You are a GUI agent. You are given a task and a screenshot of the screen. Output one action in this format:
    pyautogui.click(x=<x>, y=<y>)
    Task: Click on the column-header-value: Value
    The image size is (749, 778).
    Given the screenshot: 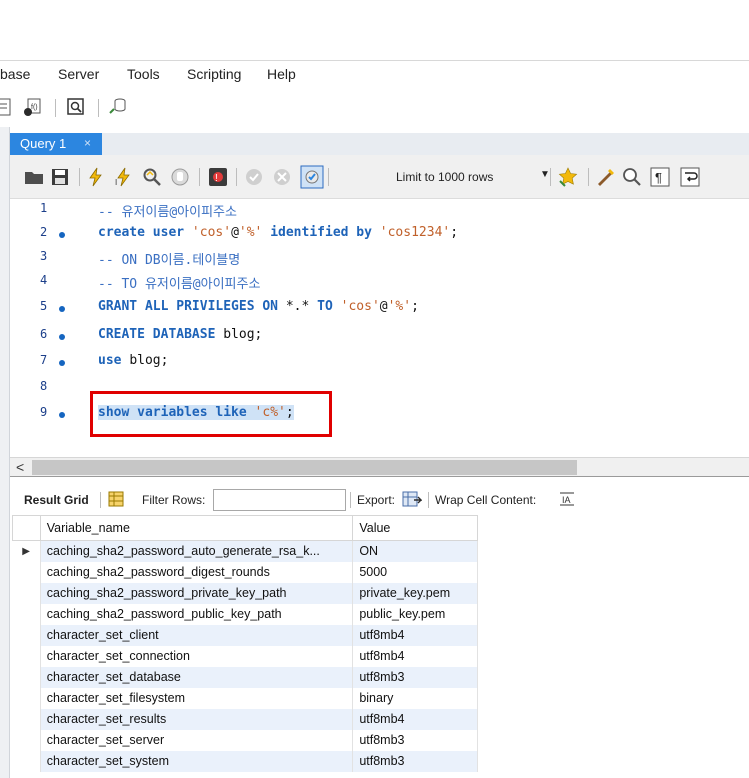 What is the action you would take?
    pyautogui.click(x=415, y=528)
    